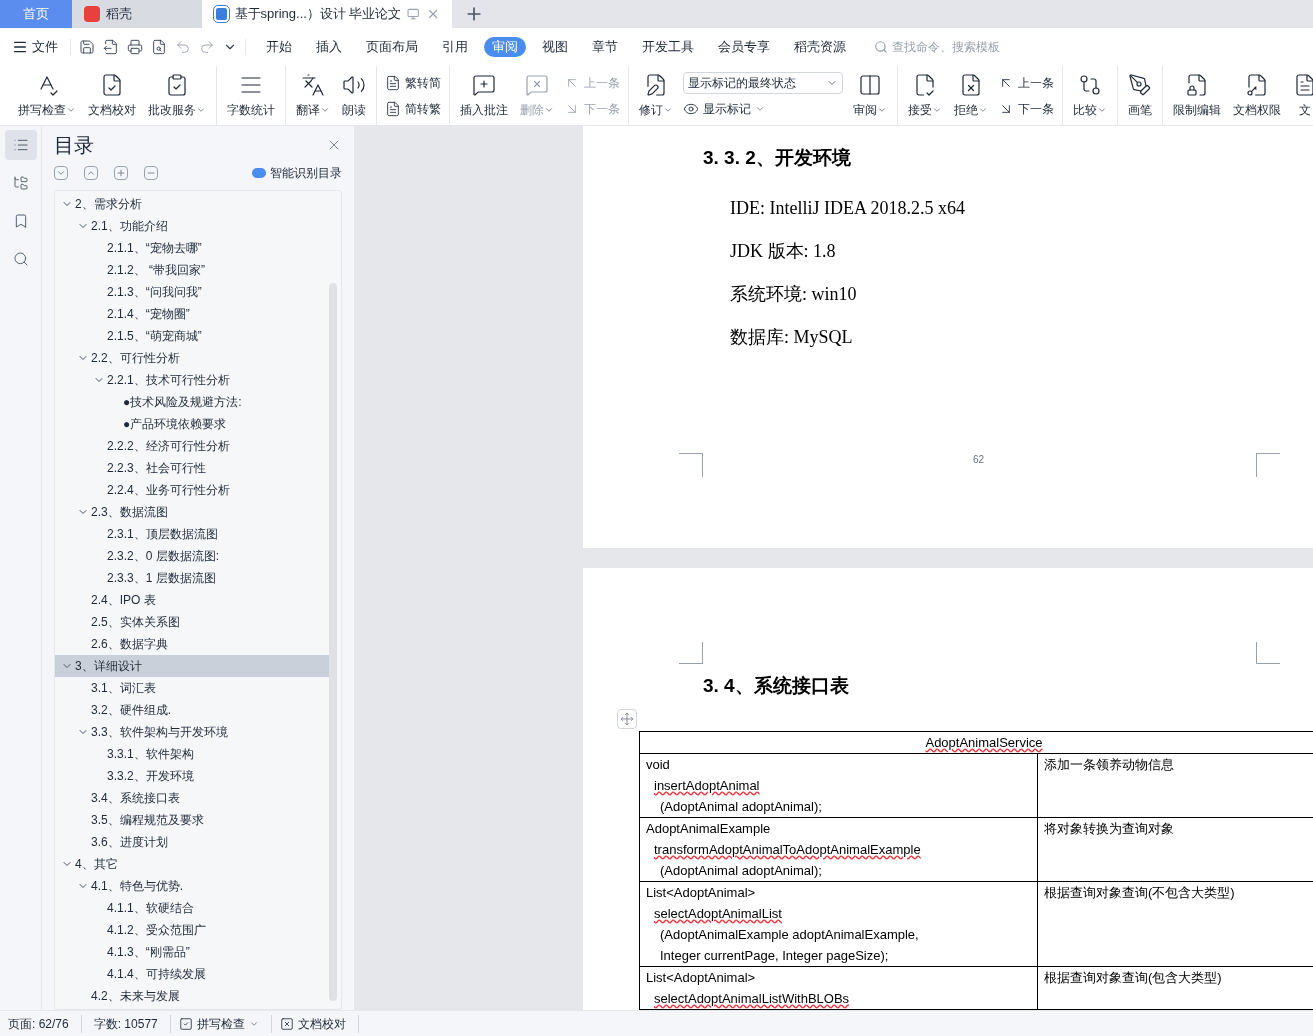 The height and width of the screenshot is (1036, 1313). Describe the element at coordinates (958, 47) in the screenshot. I see `command-search-field: 查找命令、搜索模板` at that location.